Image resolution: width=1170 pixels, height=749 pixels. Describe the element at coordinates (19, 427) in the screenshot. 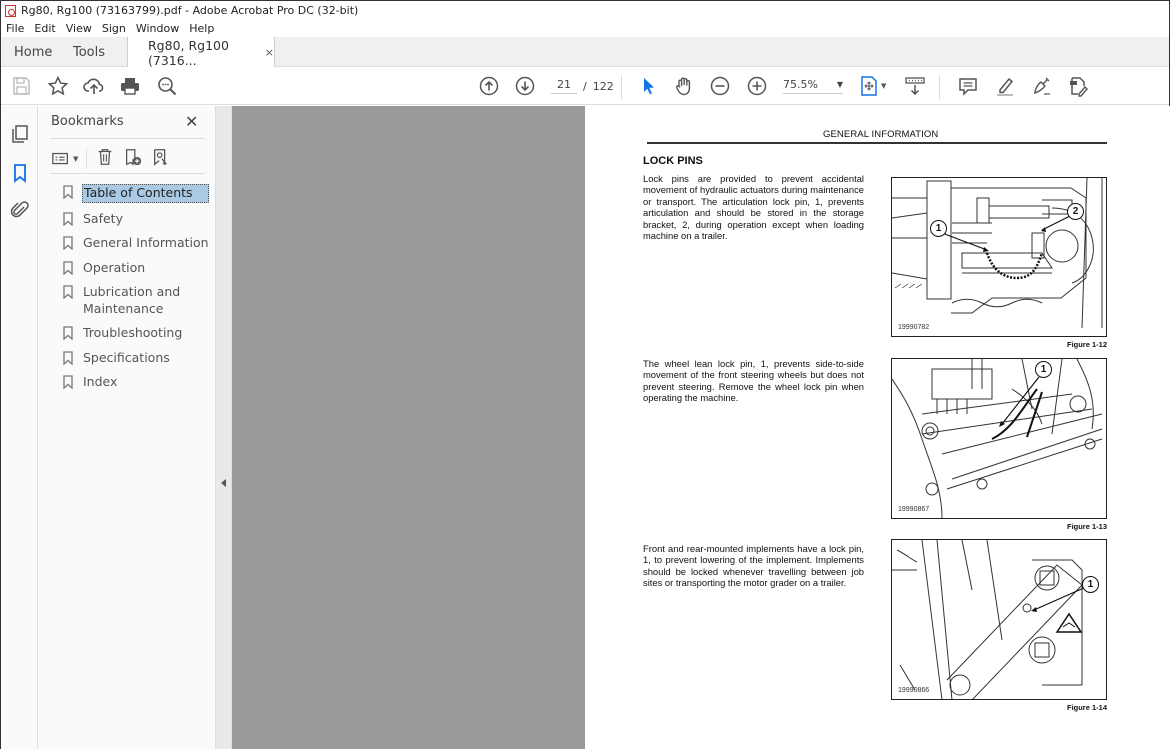

I see `navigation-rail` at that location.